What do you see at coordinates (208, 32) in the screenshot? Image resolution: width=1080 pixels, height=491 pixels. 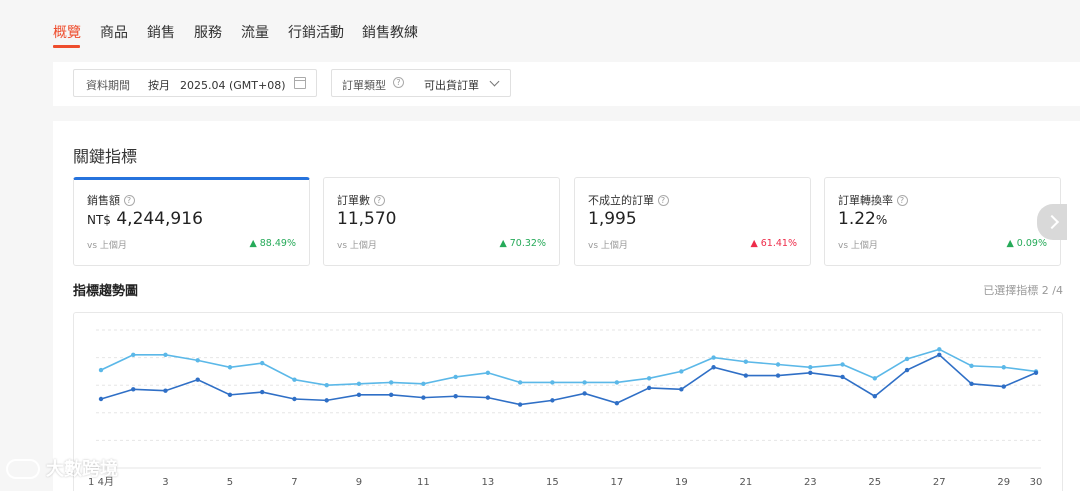 I see `tab-service: 服務` at bounding box center [208, 32].